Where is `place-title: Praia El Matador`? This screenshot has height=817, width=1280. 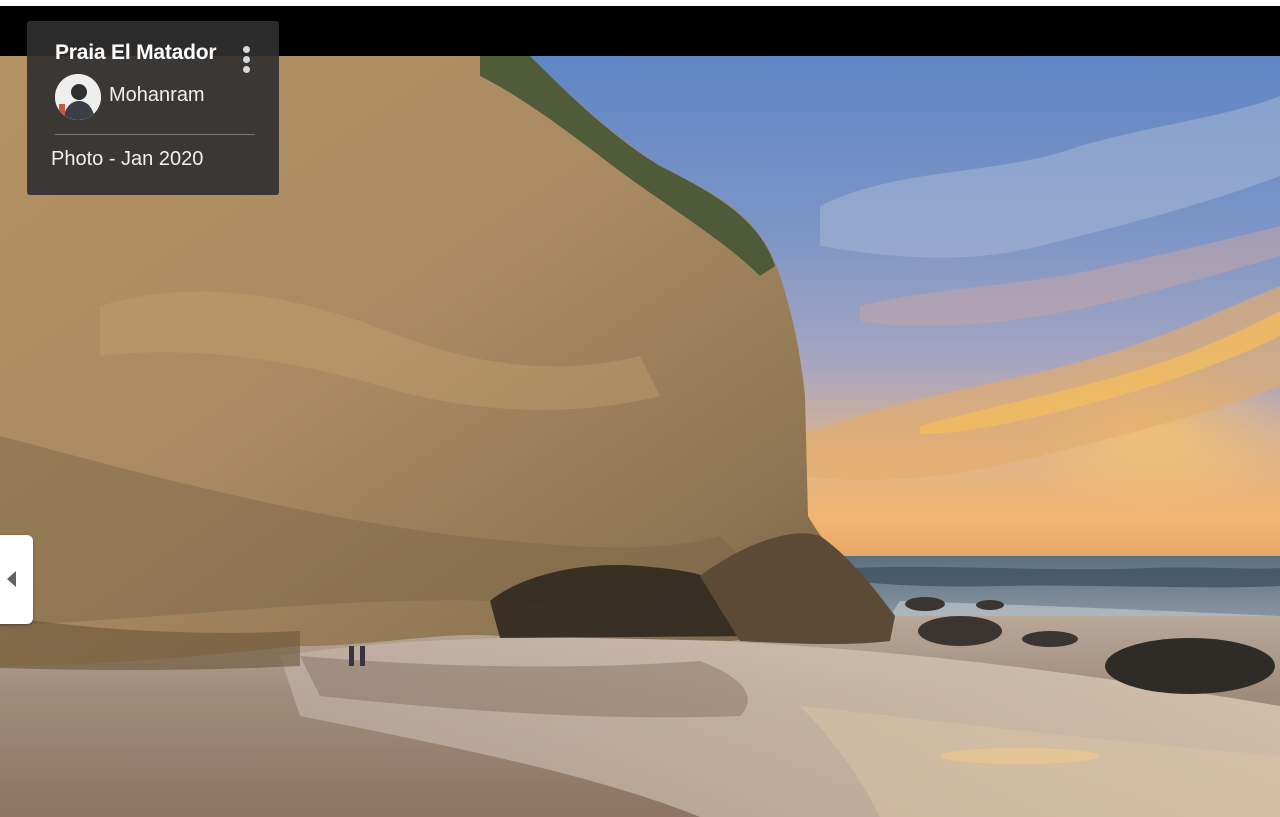
place-title: Praia El Matador is located at coordinates (136, 53).